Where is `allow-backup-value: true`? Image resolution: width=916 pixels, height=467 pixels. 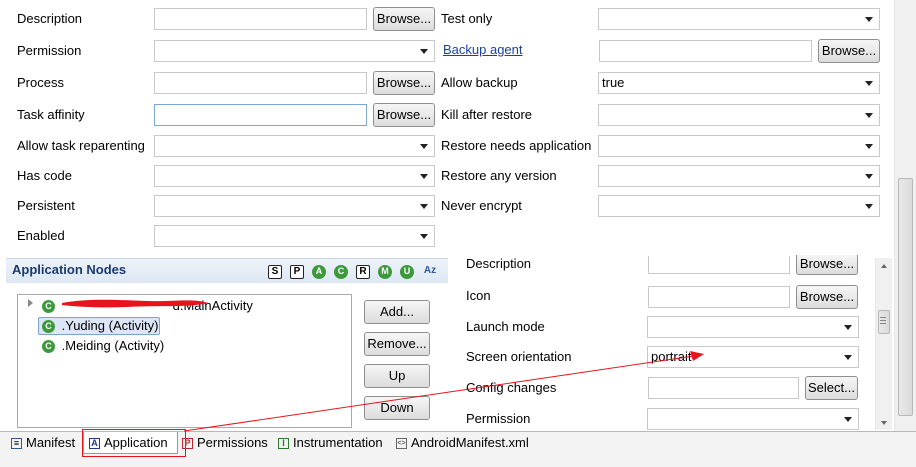
allow-backup-value: true is located at coordinates (613, 82).